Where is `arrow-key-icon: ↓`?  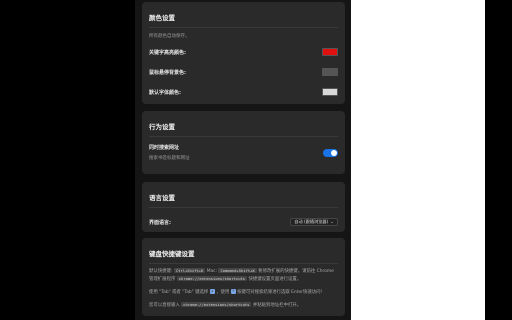
arrow-key-icon: ↓ is located at coordinates (212, 291).